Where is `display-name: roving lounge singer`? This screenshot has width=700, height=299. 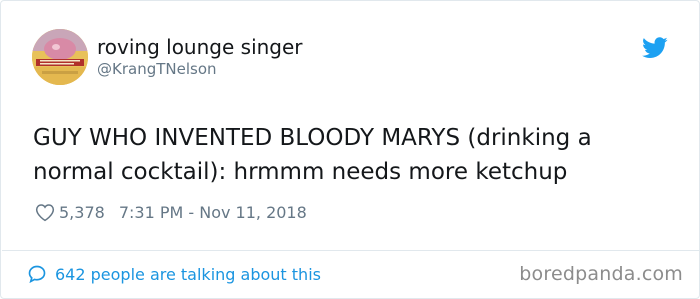 display-name: roving lounge singer is located at coordinates (200, 47).